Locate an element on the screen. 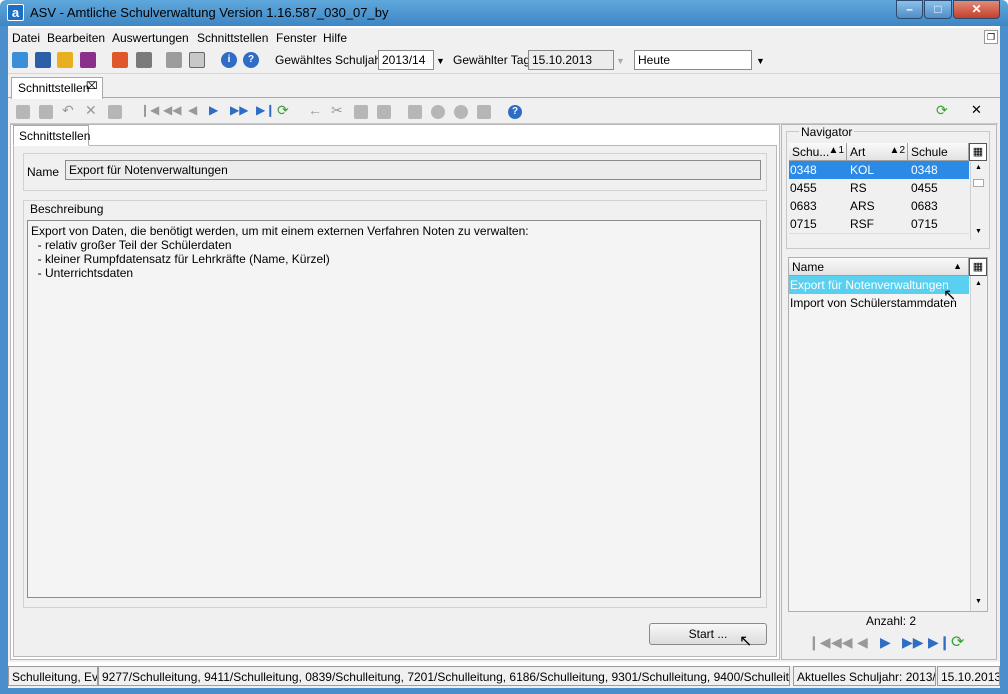  close-window-icon: ✕ is located at coordinates (976, 9).